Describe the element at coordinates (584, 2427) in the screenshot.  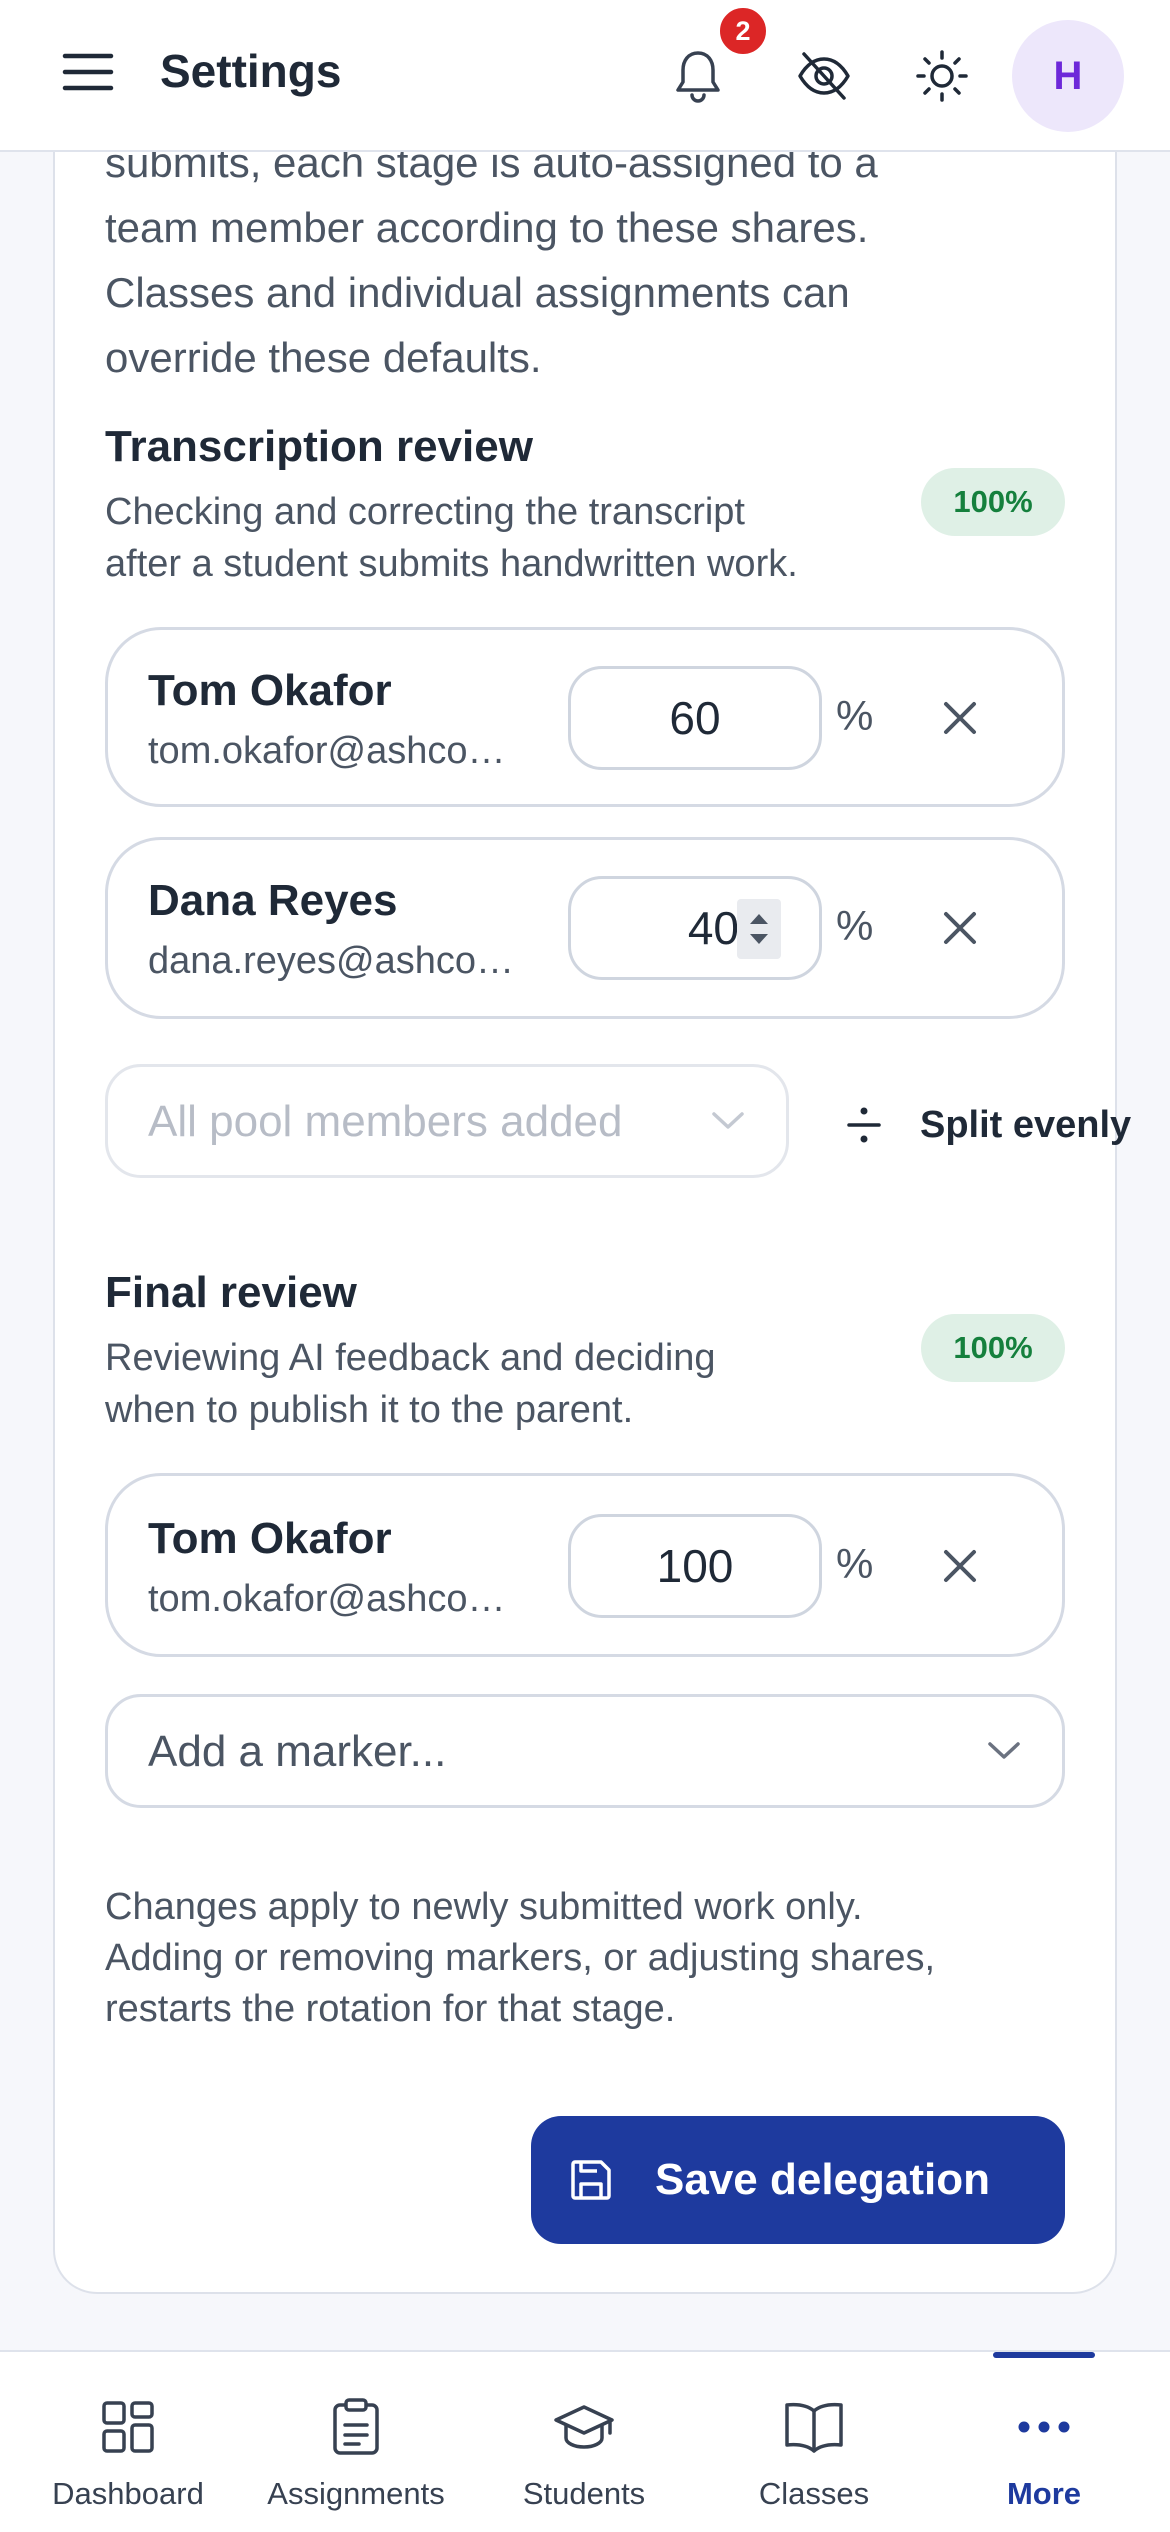
I see `graduation-cap-icon` at that location.